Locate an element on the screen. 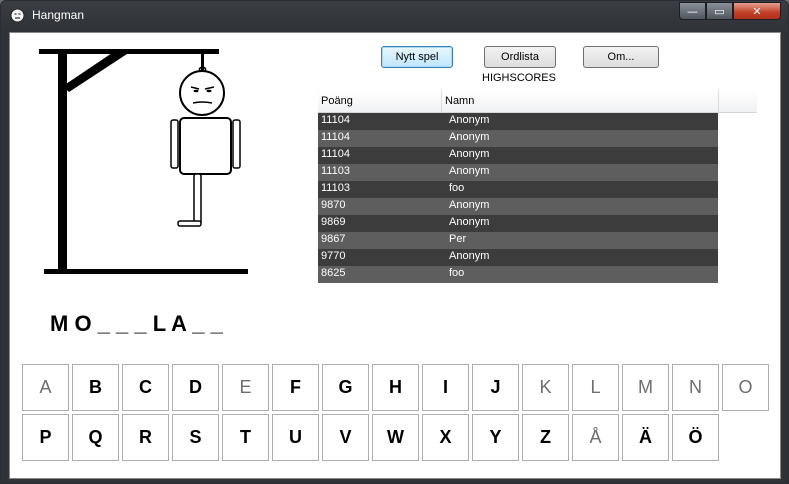 The image size is (789, 484). close-icon: ✕ is located at coordinates (757, 11).